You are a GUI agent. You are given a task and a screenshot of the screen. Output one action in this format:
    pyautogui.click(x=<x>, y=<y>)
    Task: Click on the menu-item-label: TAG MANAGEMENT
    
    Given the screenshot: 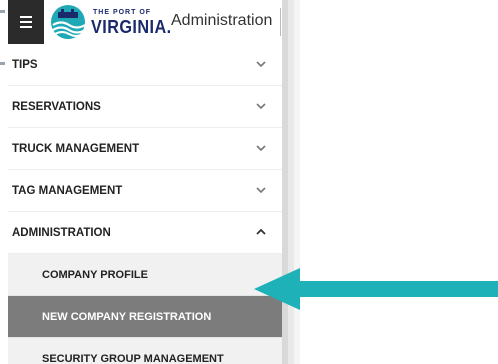 What is the action you would take?
    pyautogui.click(x=67, y=190)
    